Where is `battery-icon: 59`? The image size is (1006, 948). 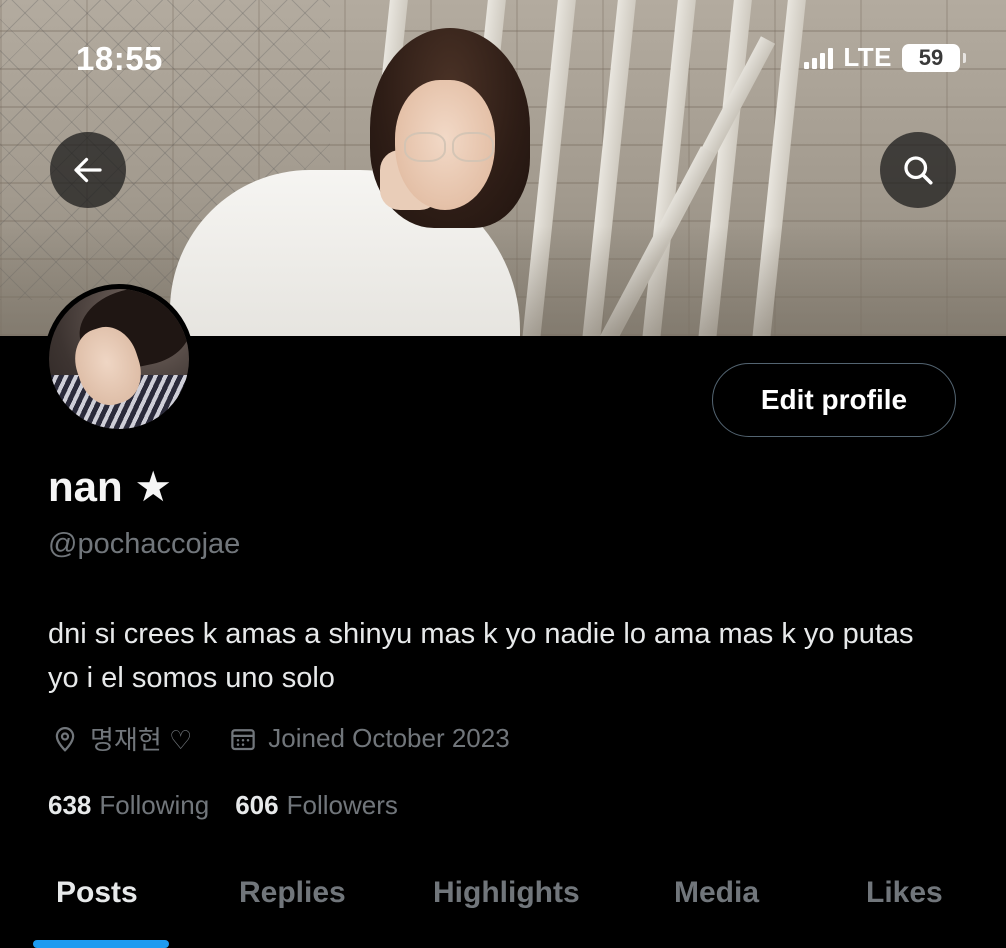 battery-icon: 59 is located at coordinates (934, 57).